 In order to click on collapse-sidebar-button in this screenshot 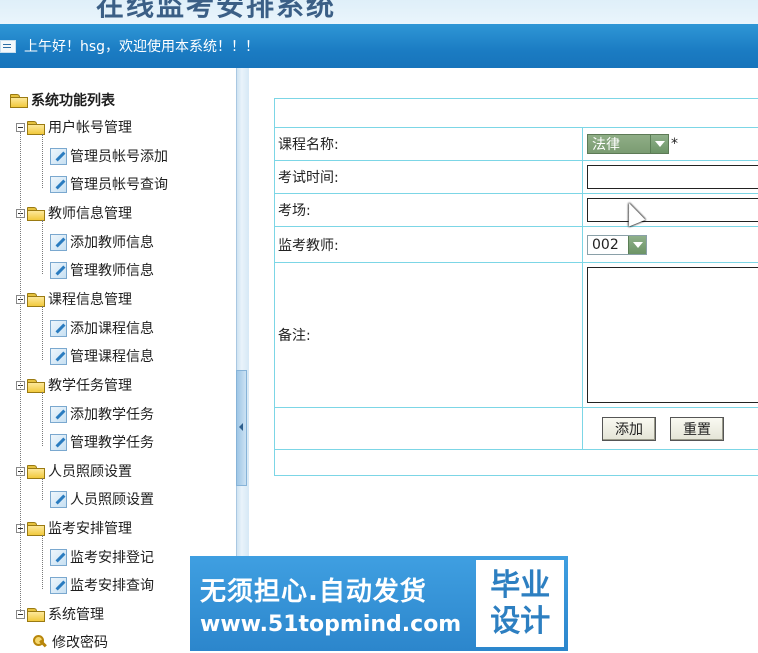, I will do `click(241, 428)`.